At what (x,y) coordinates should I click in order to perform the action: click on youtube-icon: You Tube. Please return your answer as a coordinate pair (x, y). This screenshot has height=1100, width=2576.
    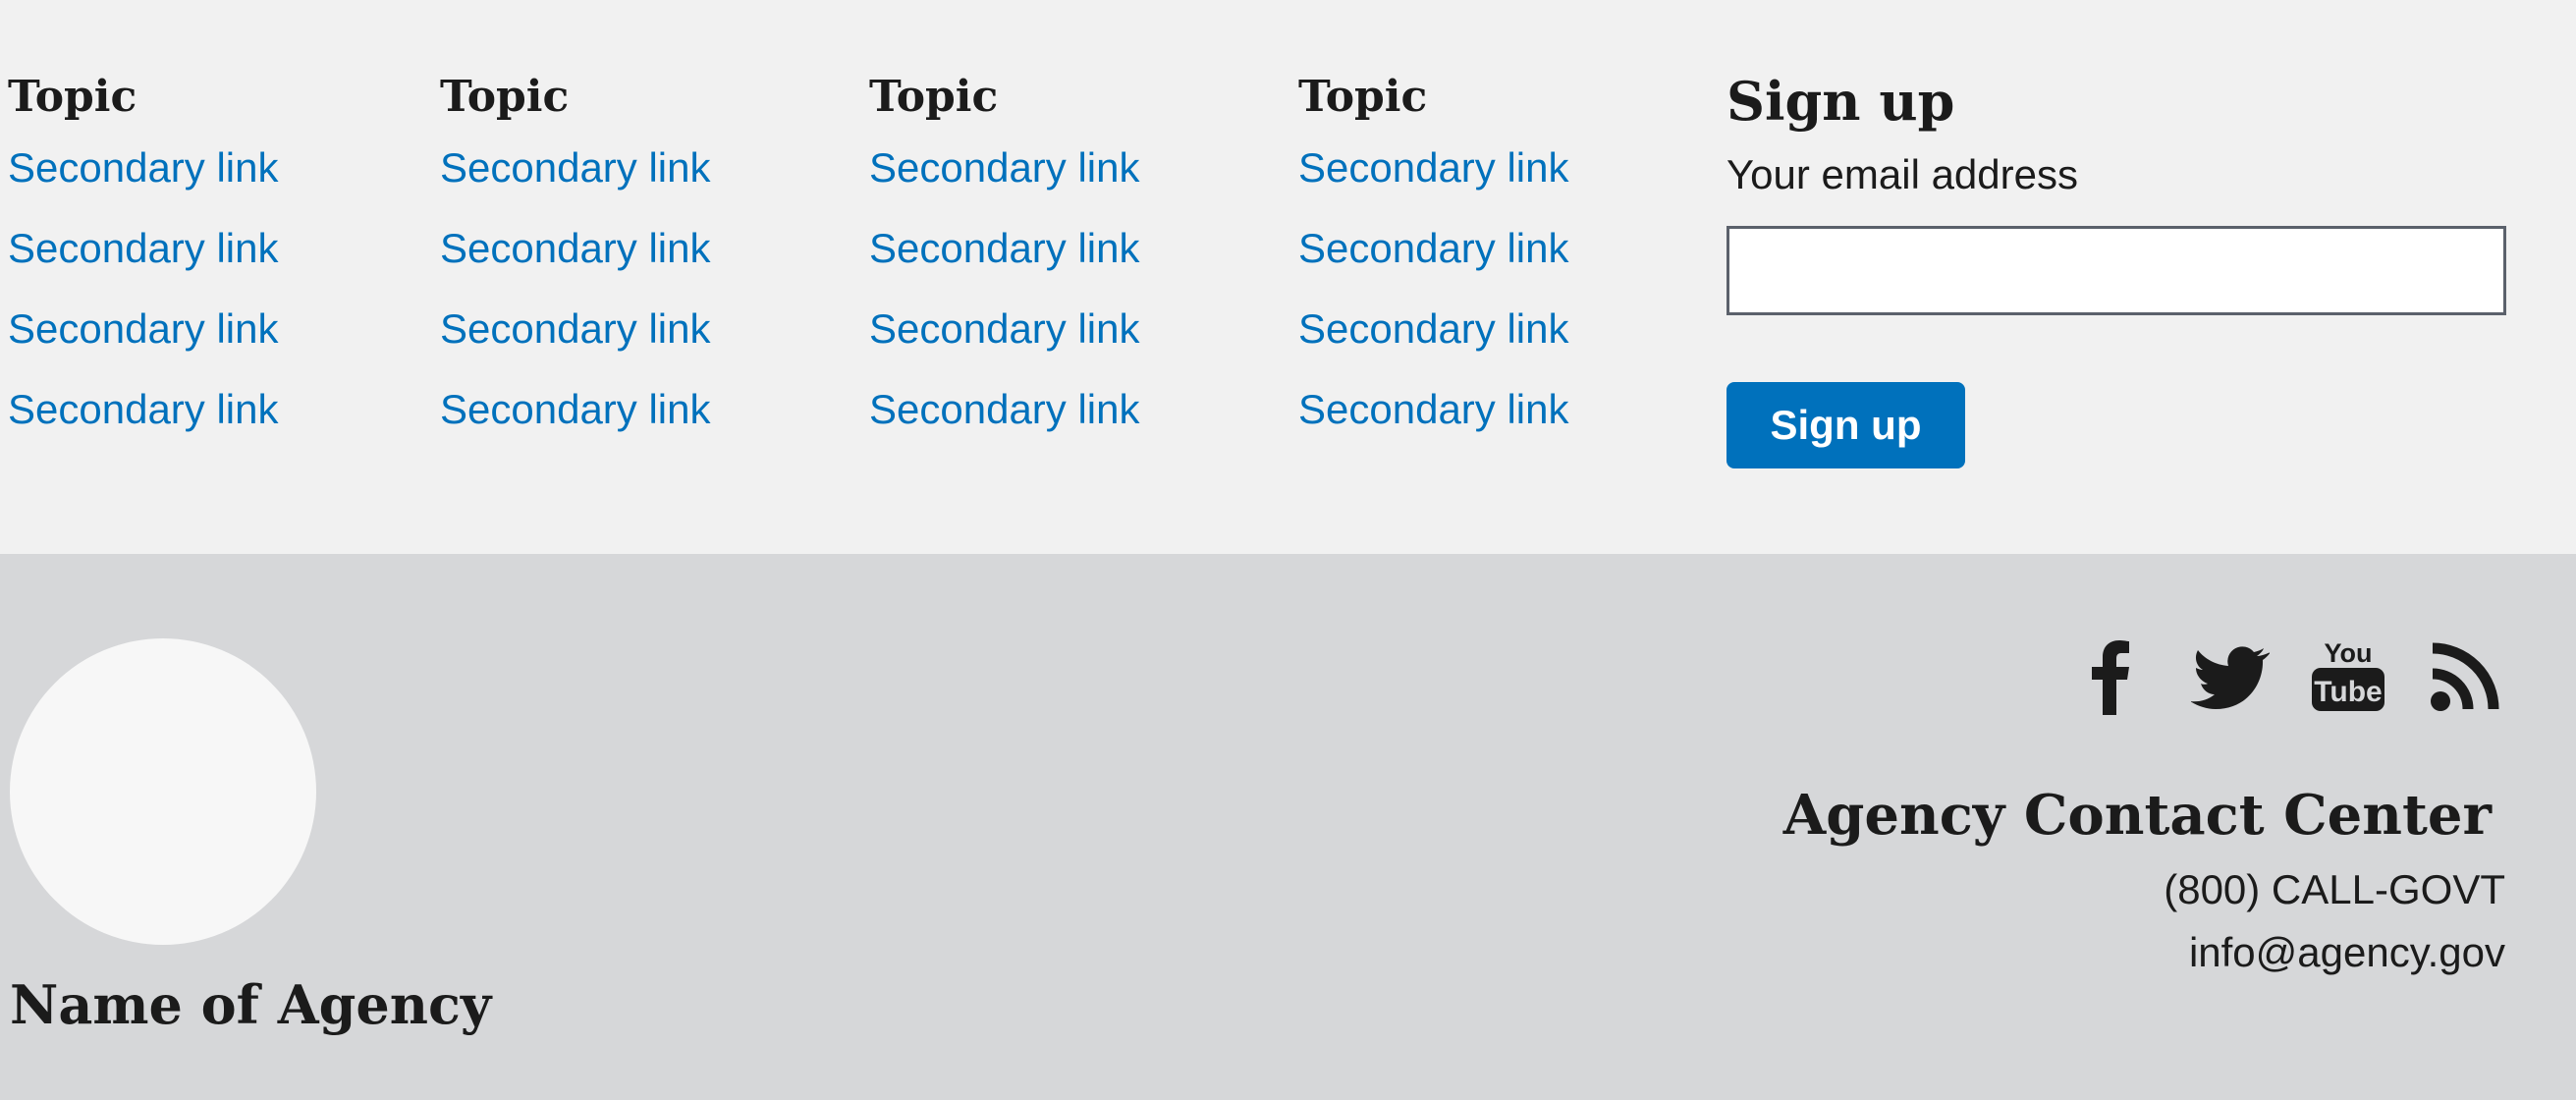
    Looking at the image, I should click on (2348, 675).